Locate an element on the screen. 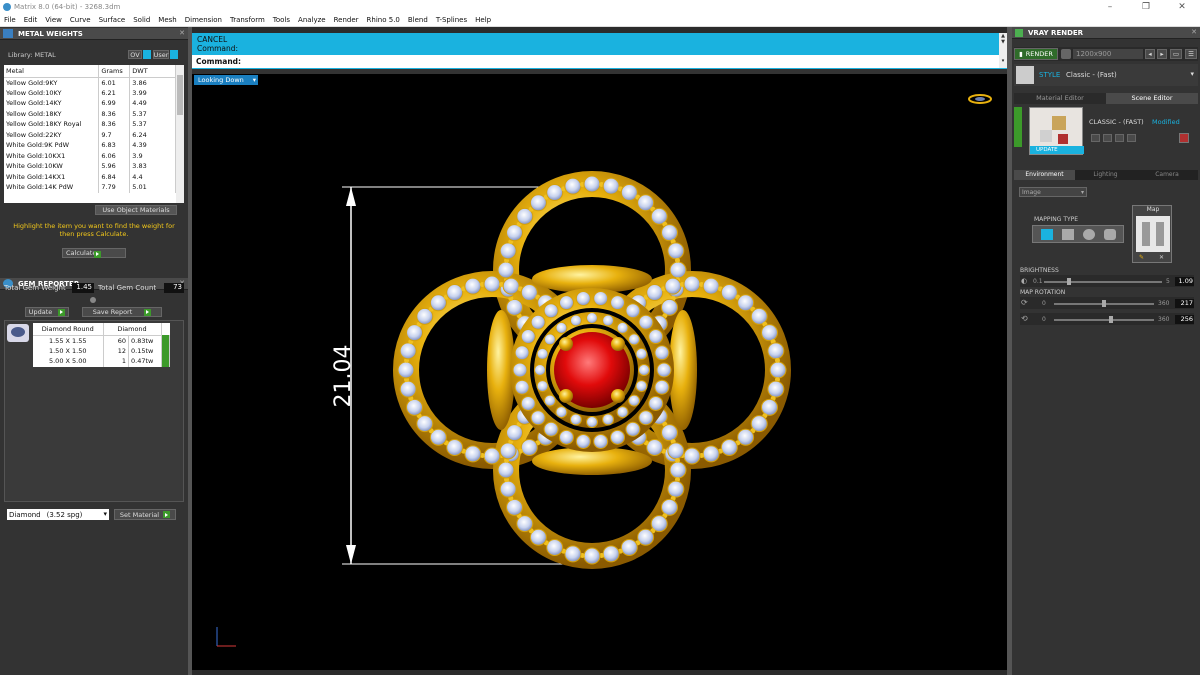  next-icon: ▸ is located at coordinates (1162, 54).